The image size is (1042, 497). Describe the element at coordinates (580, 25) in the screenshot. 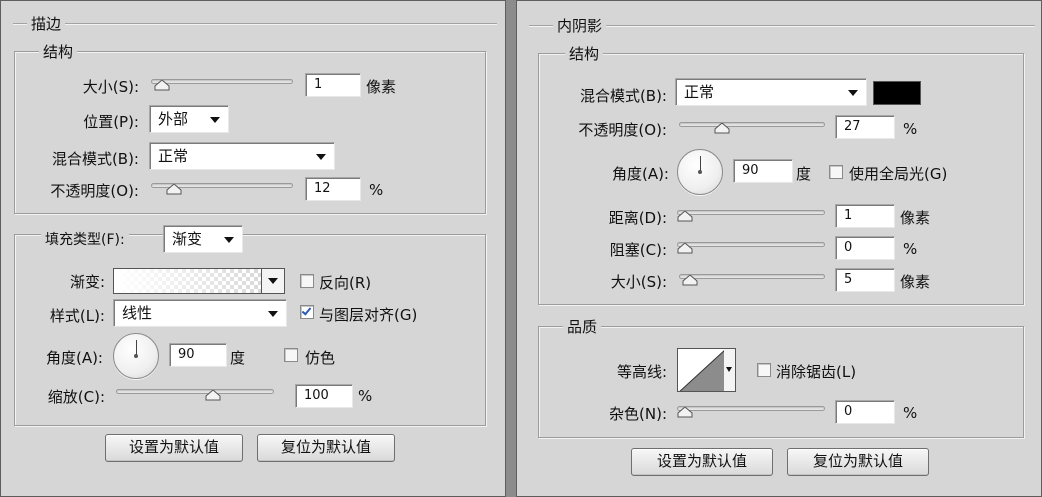

I see `inner-shadow-title: 内阴影` at that location.